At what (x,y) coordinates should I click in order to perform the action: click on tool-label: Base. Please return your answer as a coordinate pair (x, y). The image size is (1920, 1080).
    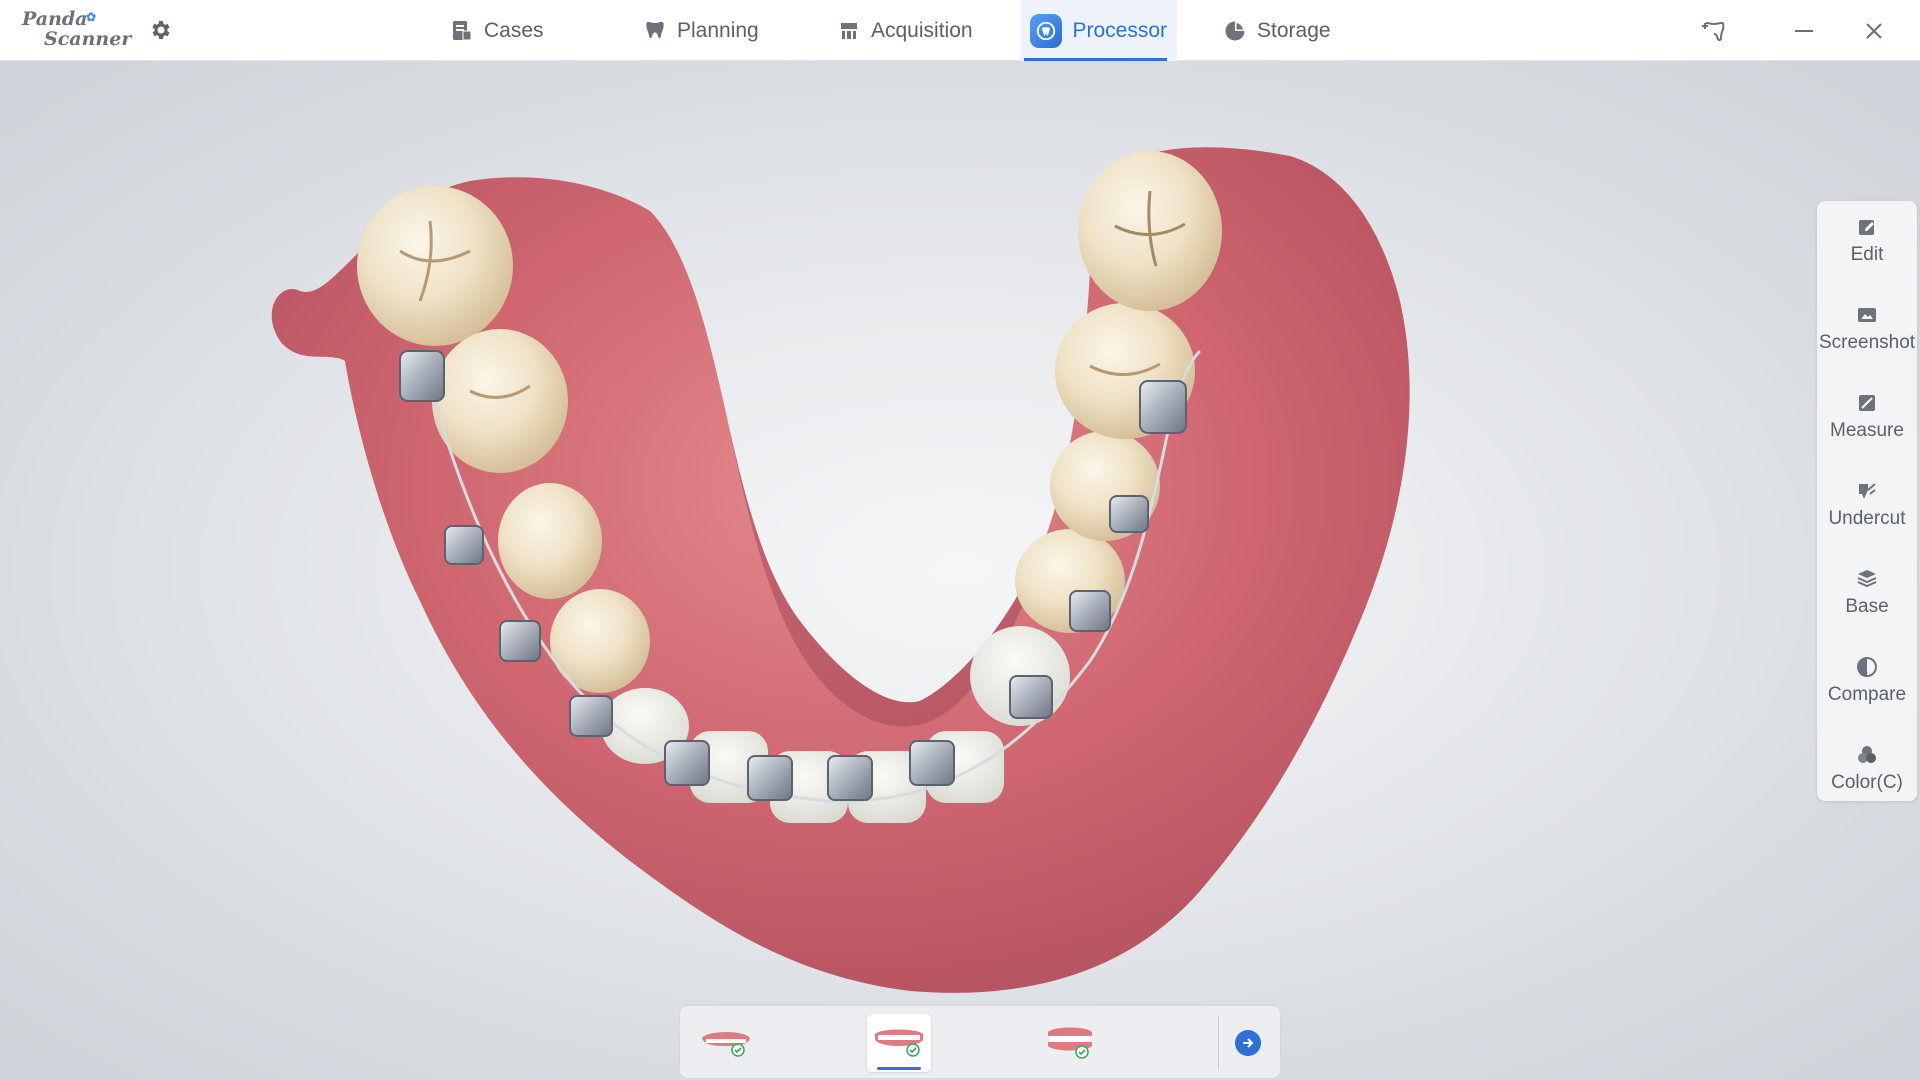
    Looking at the image, I should click on (1867, 606).